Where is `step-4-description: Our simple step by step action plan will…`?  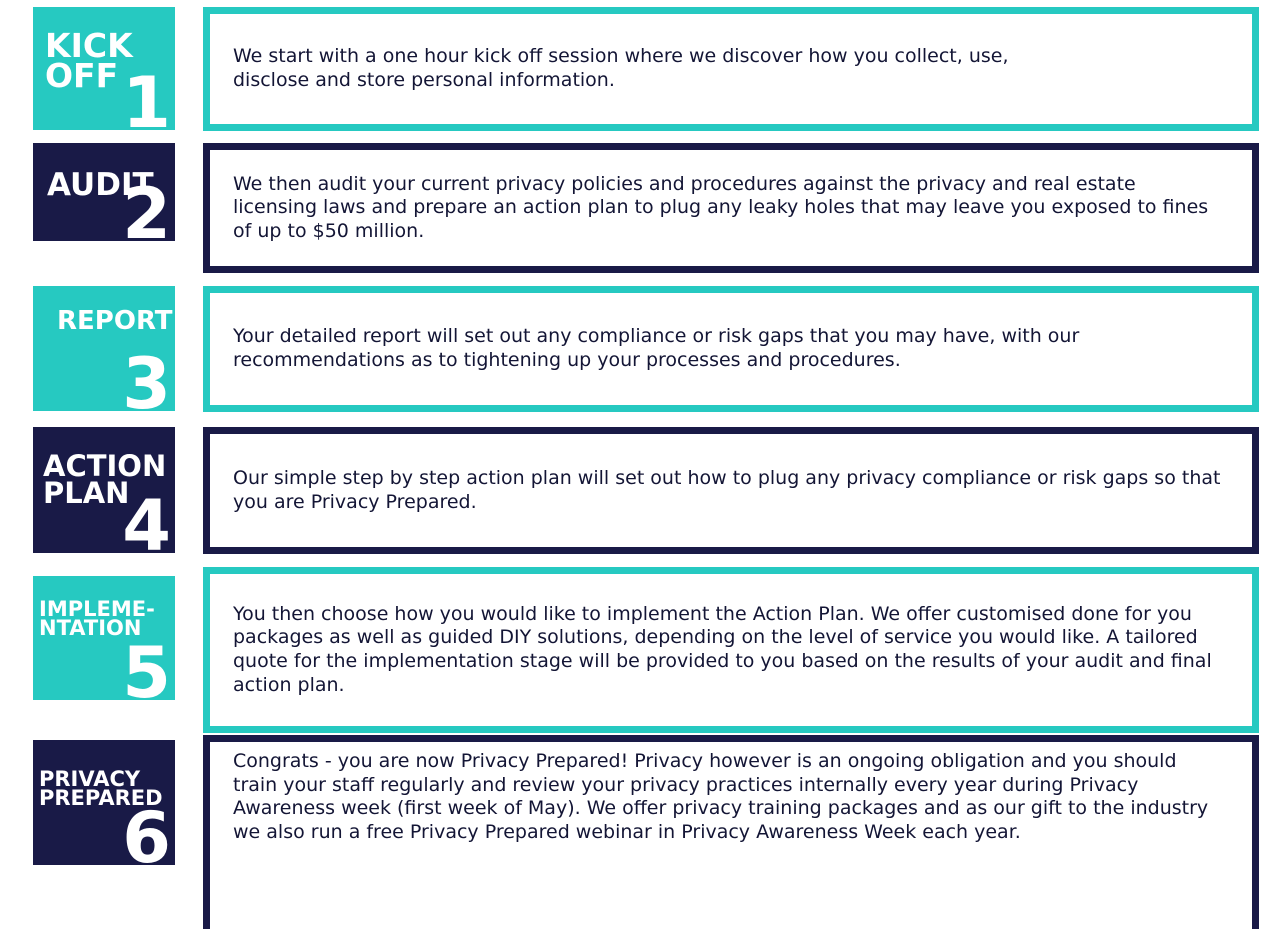 step-4-description: Our simple step by step action plan will… is located at coordinates (727, 489).